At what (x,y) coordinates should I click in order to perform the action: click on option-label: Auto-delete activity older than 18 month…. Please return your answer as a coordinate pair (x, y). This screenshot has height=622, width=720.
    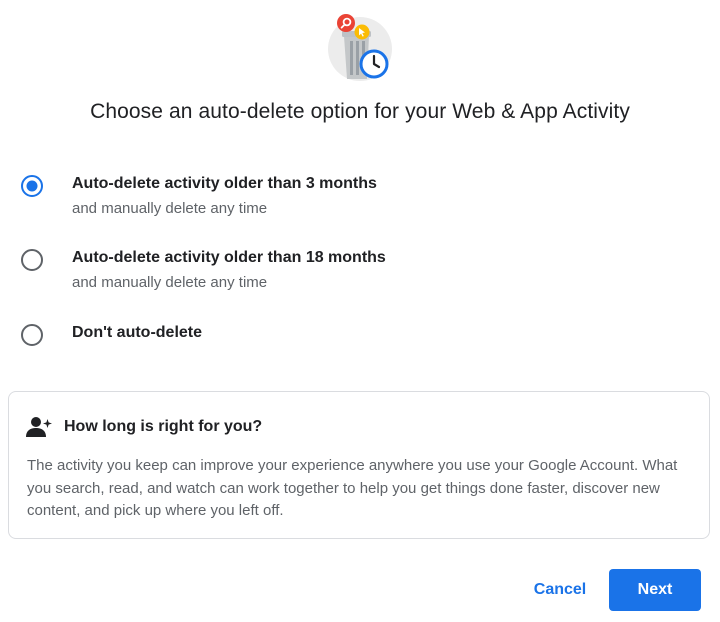
    Looking at the image, I should click on (229, 257).